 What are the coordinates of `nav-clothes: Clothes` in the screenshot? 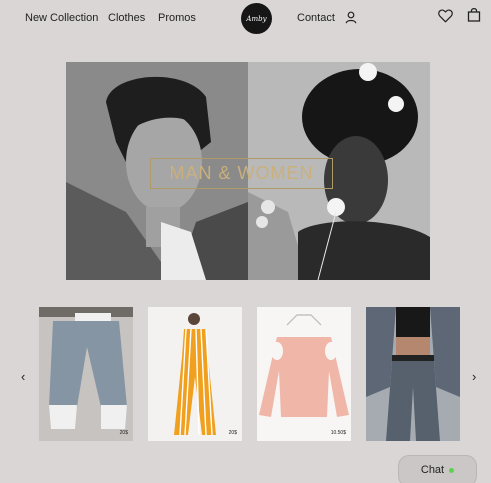 It's located at (126, 18).